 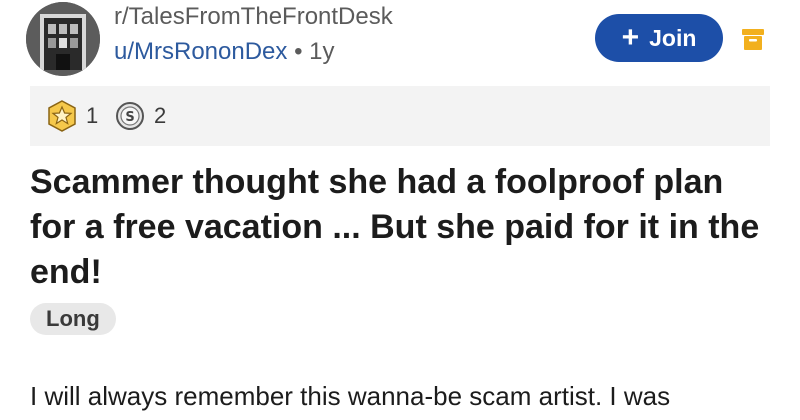 I want to click on join-button: + Join, so click(x=659, y=38).